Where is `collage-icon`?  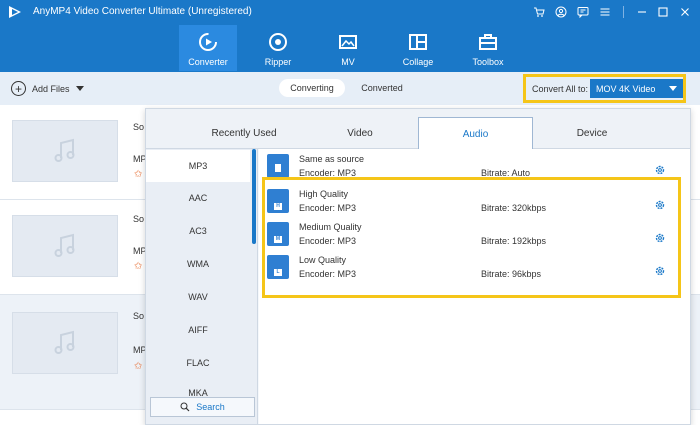
collage-icon is located at coordinates (418, 42).